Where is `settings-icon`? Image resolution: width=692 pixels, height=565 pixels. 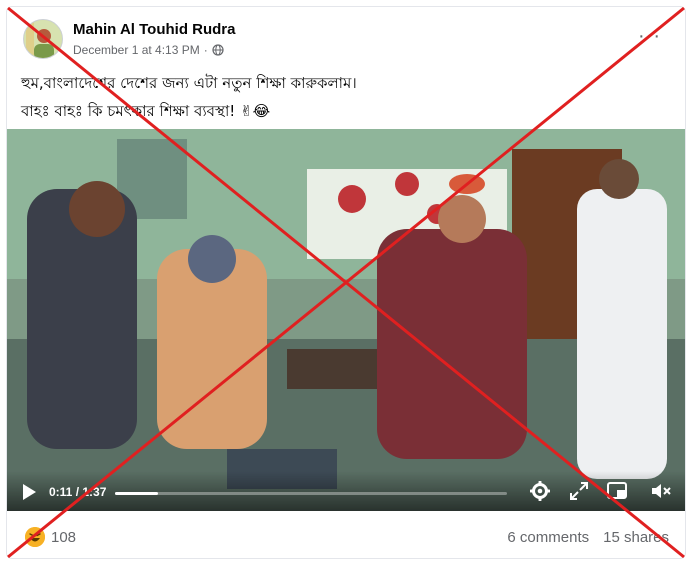 settings-icon is located at coordinates (540, 491).